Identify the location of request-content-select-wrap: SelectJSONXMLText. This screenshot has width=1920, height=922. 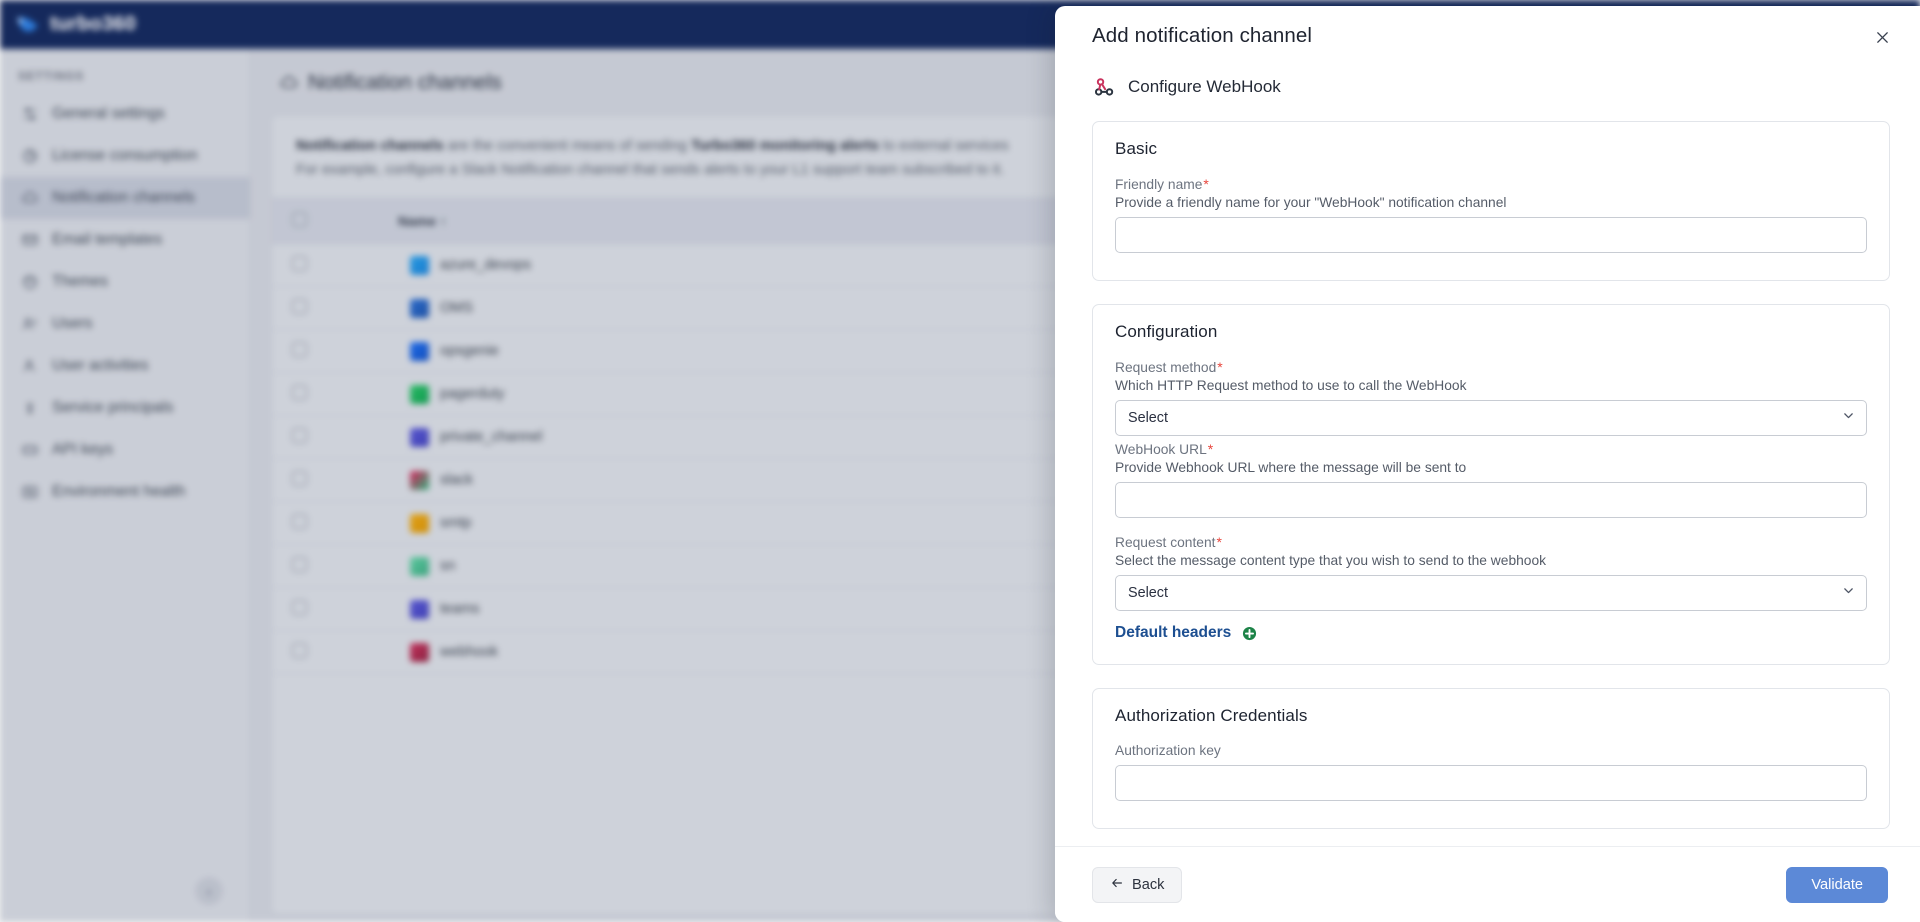
(1491, 593).